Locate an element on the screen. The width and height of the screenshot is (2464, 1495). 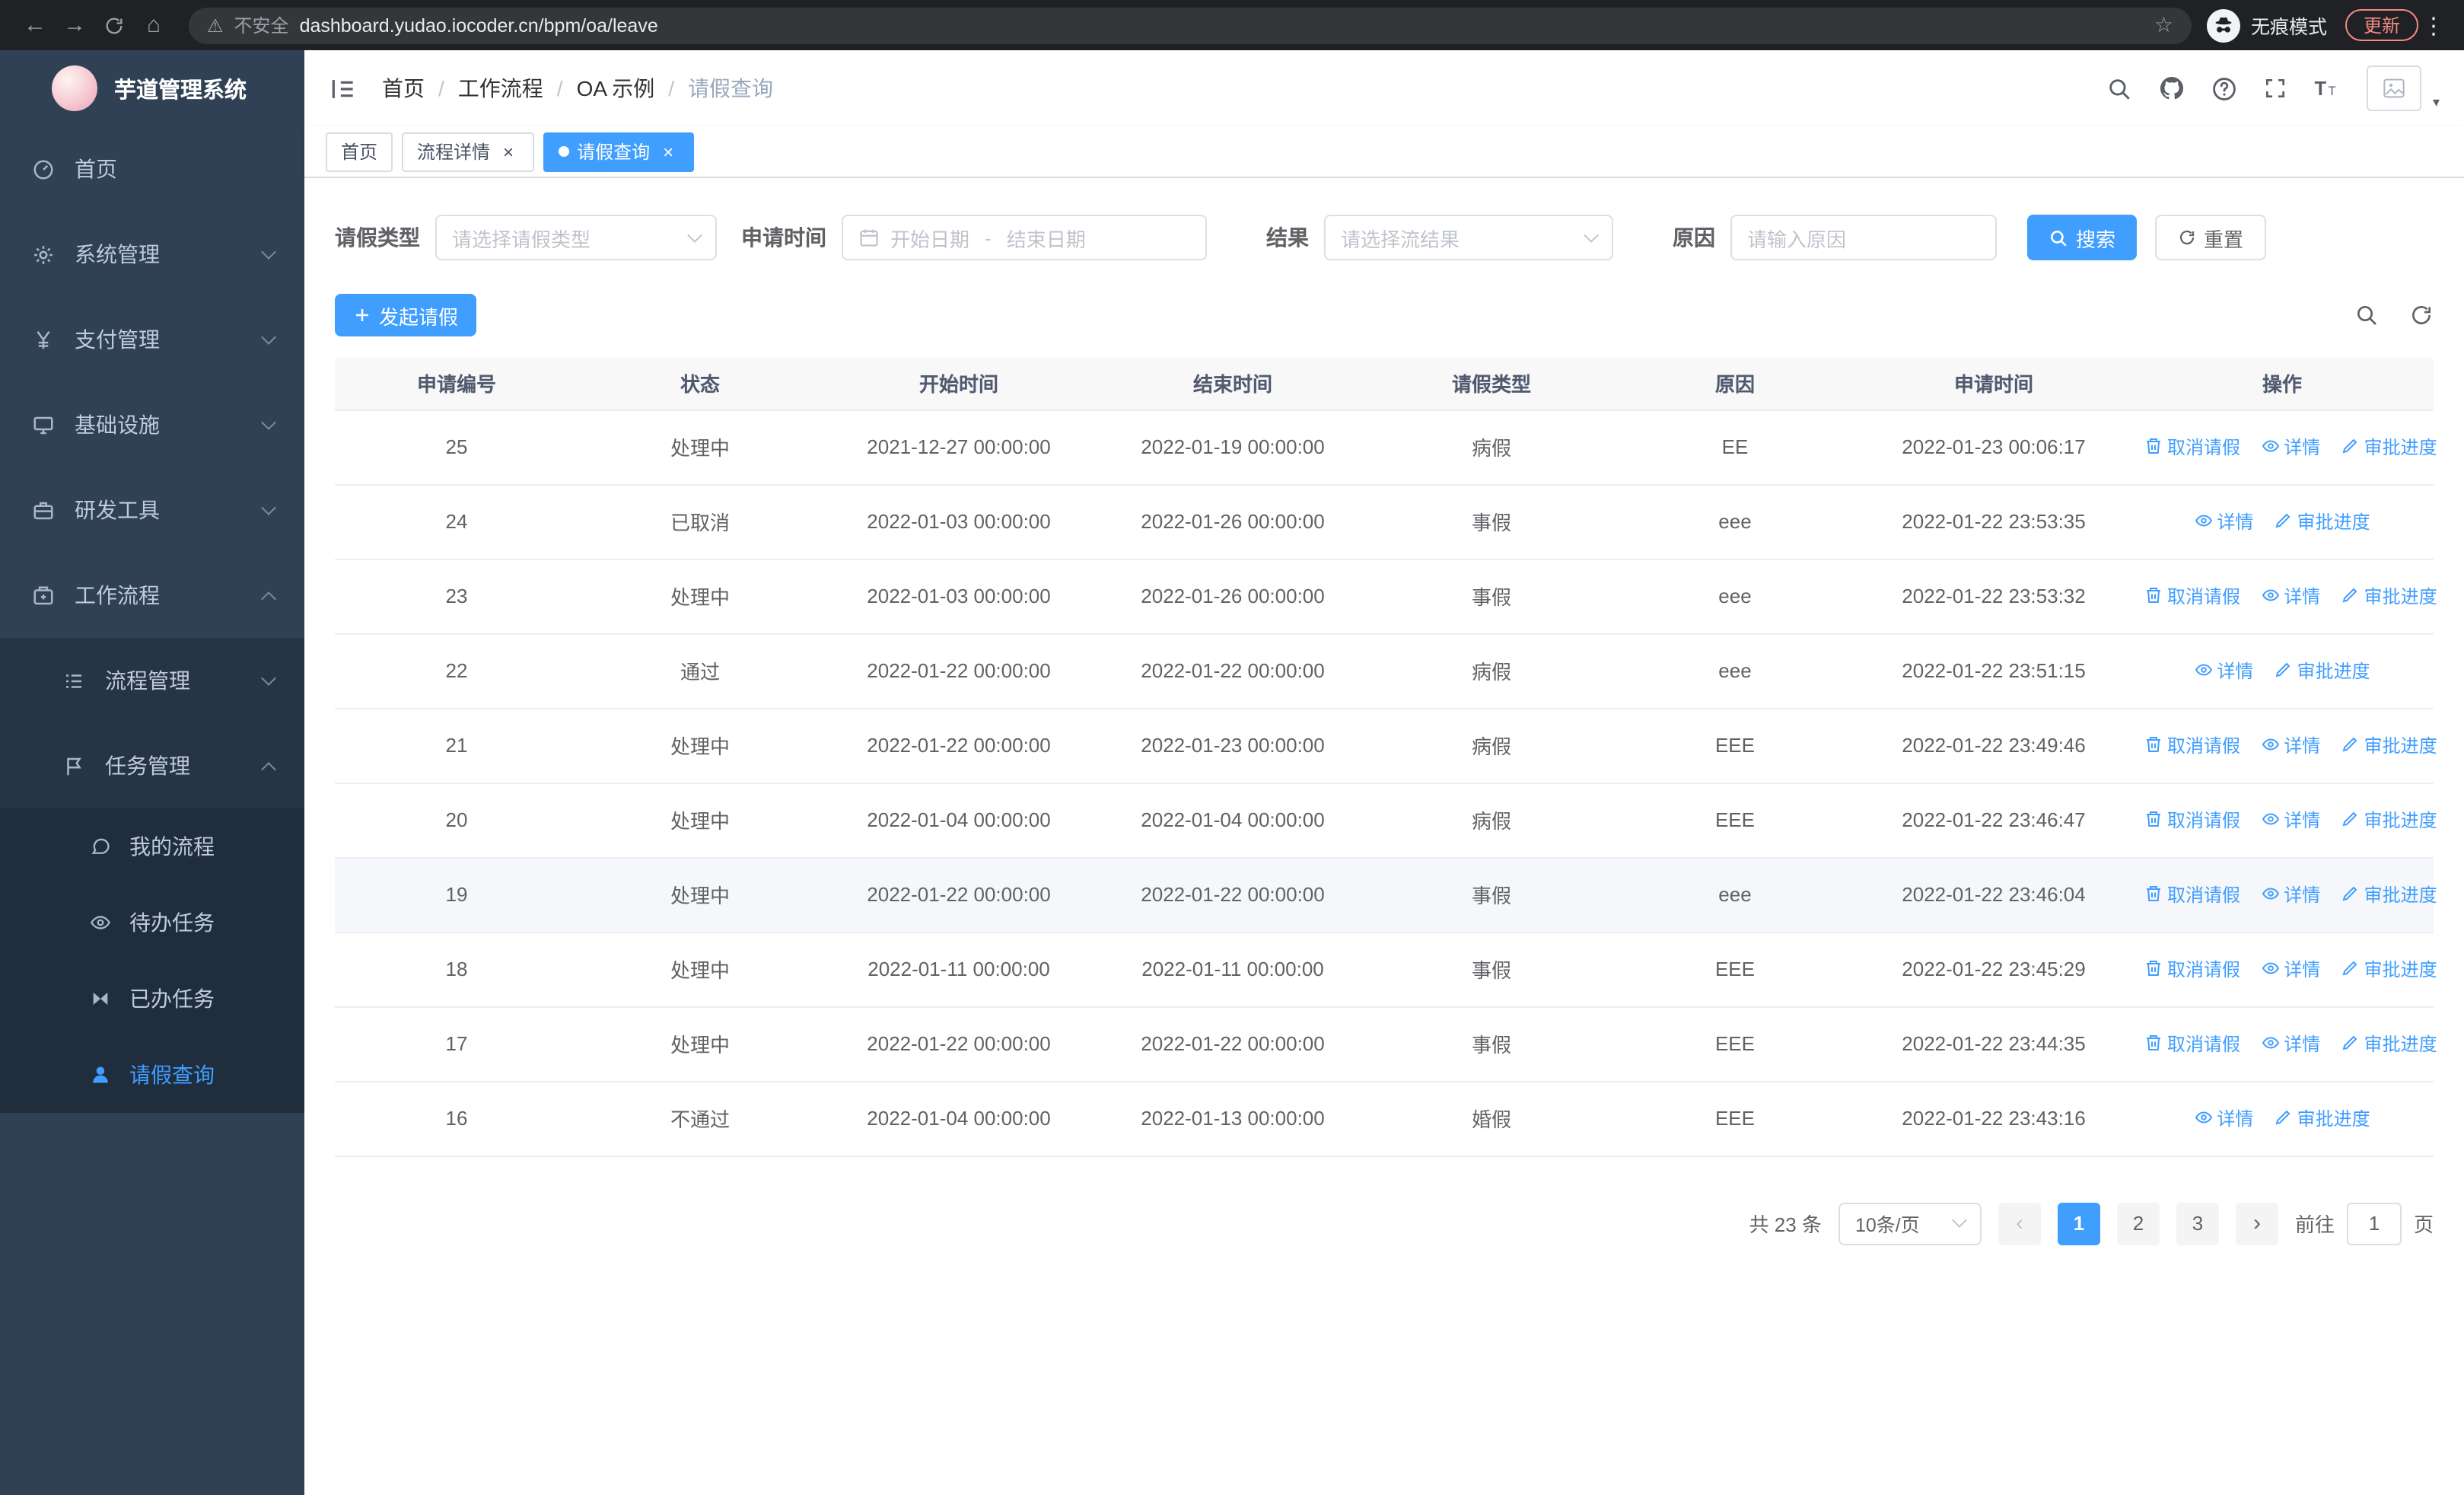
sidebar-fold-icon is located at coordinates (343, 89).